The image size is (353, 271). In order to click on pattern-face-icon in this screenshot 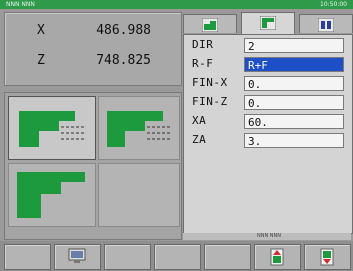, I will do `click(139, 129)`.